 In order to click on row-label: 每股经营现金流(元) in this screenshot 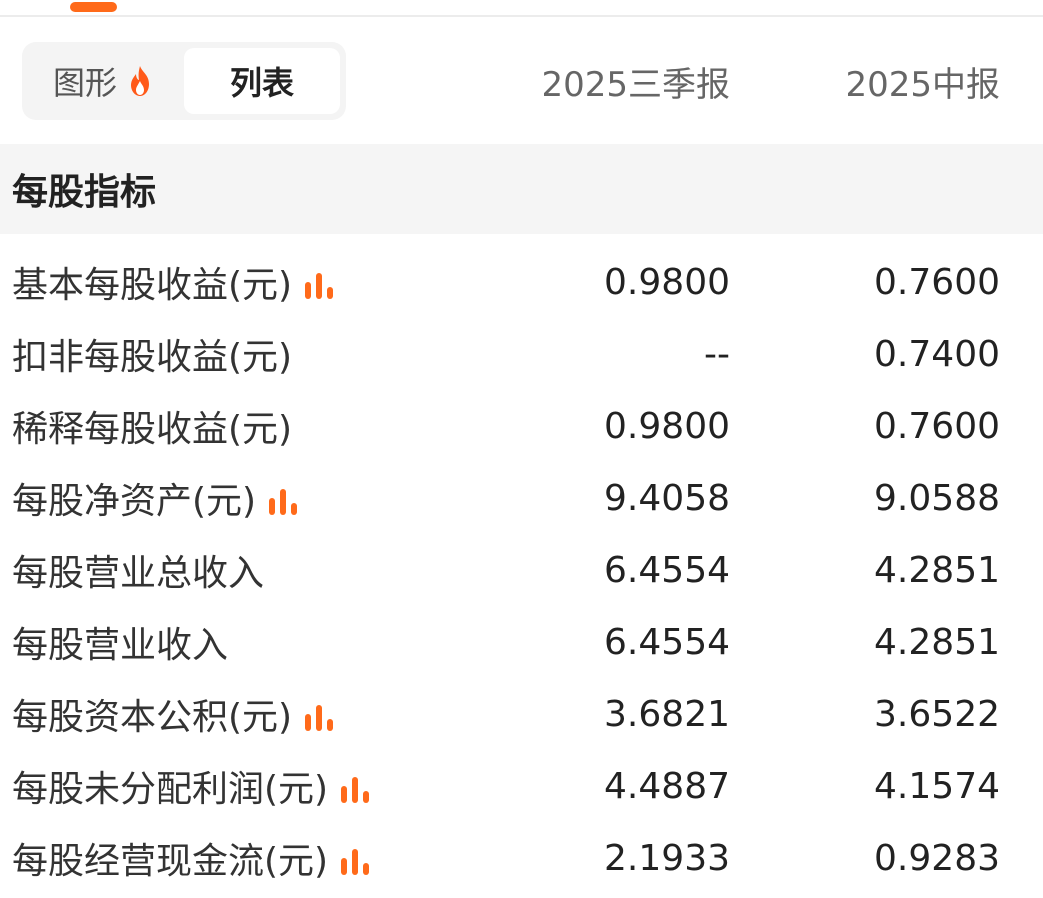, I will do `click(191, 858)`.